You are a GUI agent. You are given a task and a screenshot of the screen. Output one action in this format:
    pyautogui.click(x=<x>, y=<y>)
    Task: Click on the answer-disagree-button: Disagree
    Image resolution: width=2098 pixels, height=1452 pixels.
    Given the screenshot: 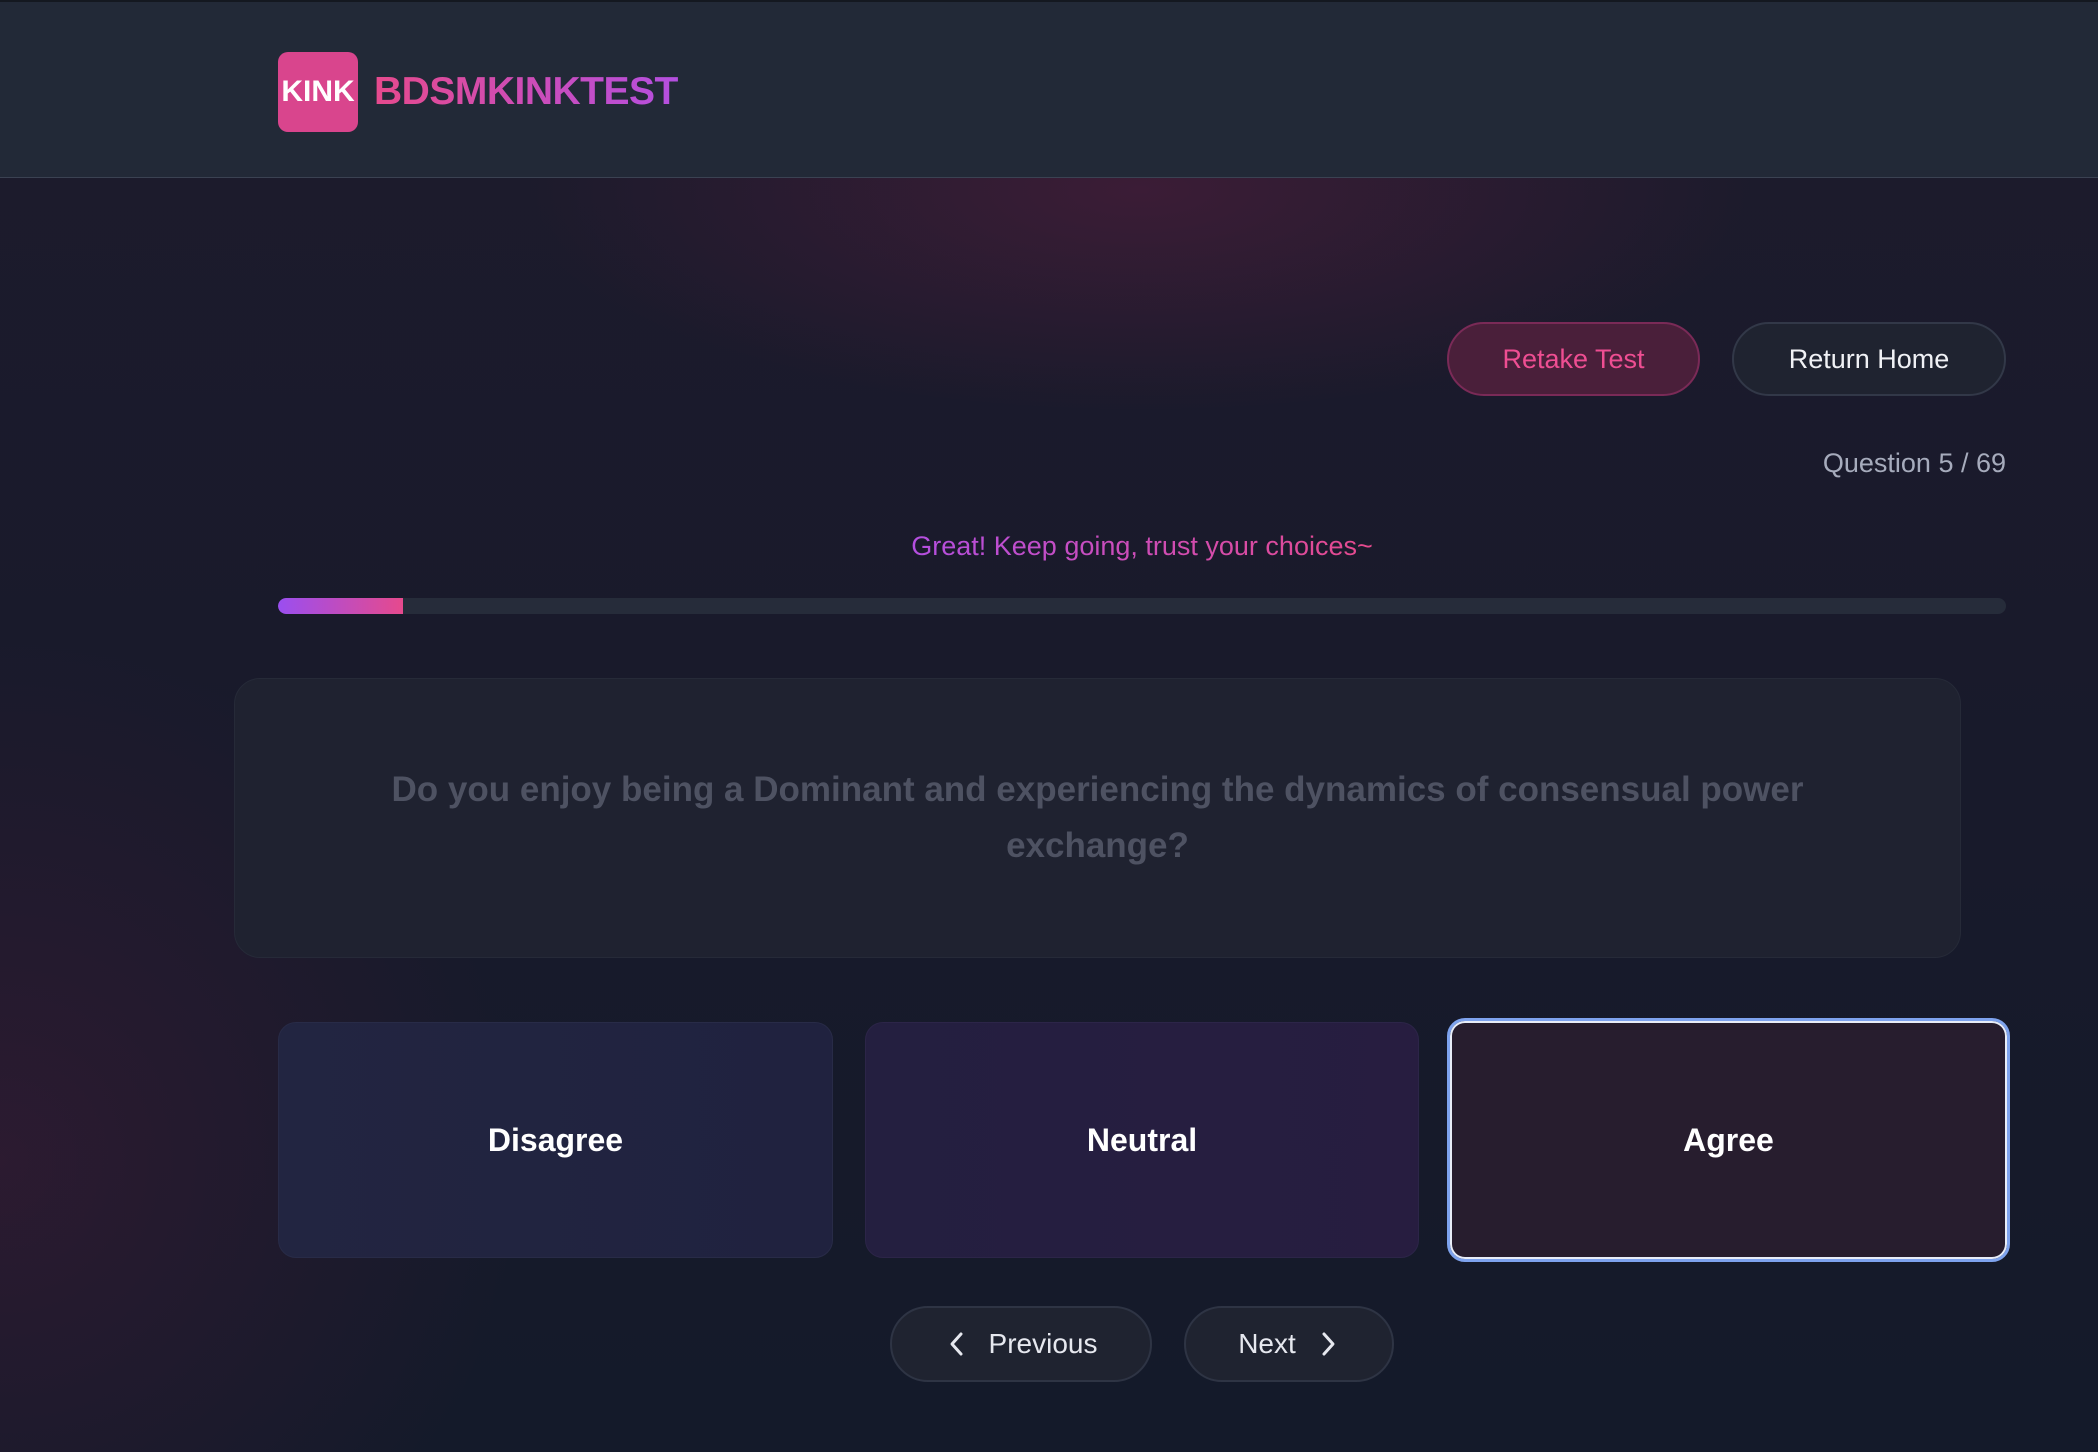 What is the action you would take?
    pyautogui.click(x=555, y=1140)
    